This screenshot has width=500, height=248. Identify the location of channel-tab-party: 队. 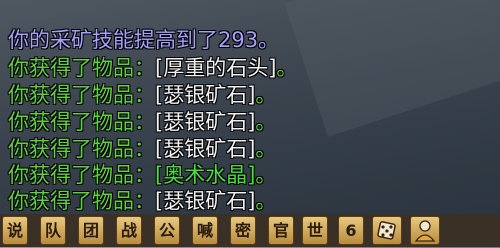
(53, 230).